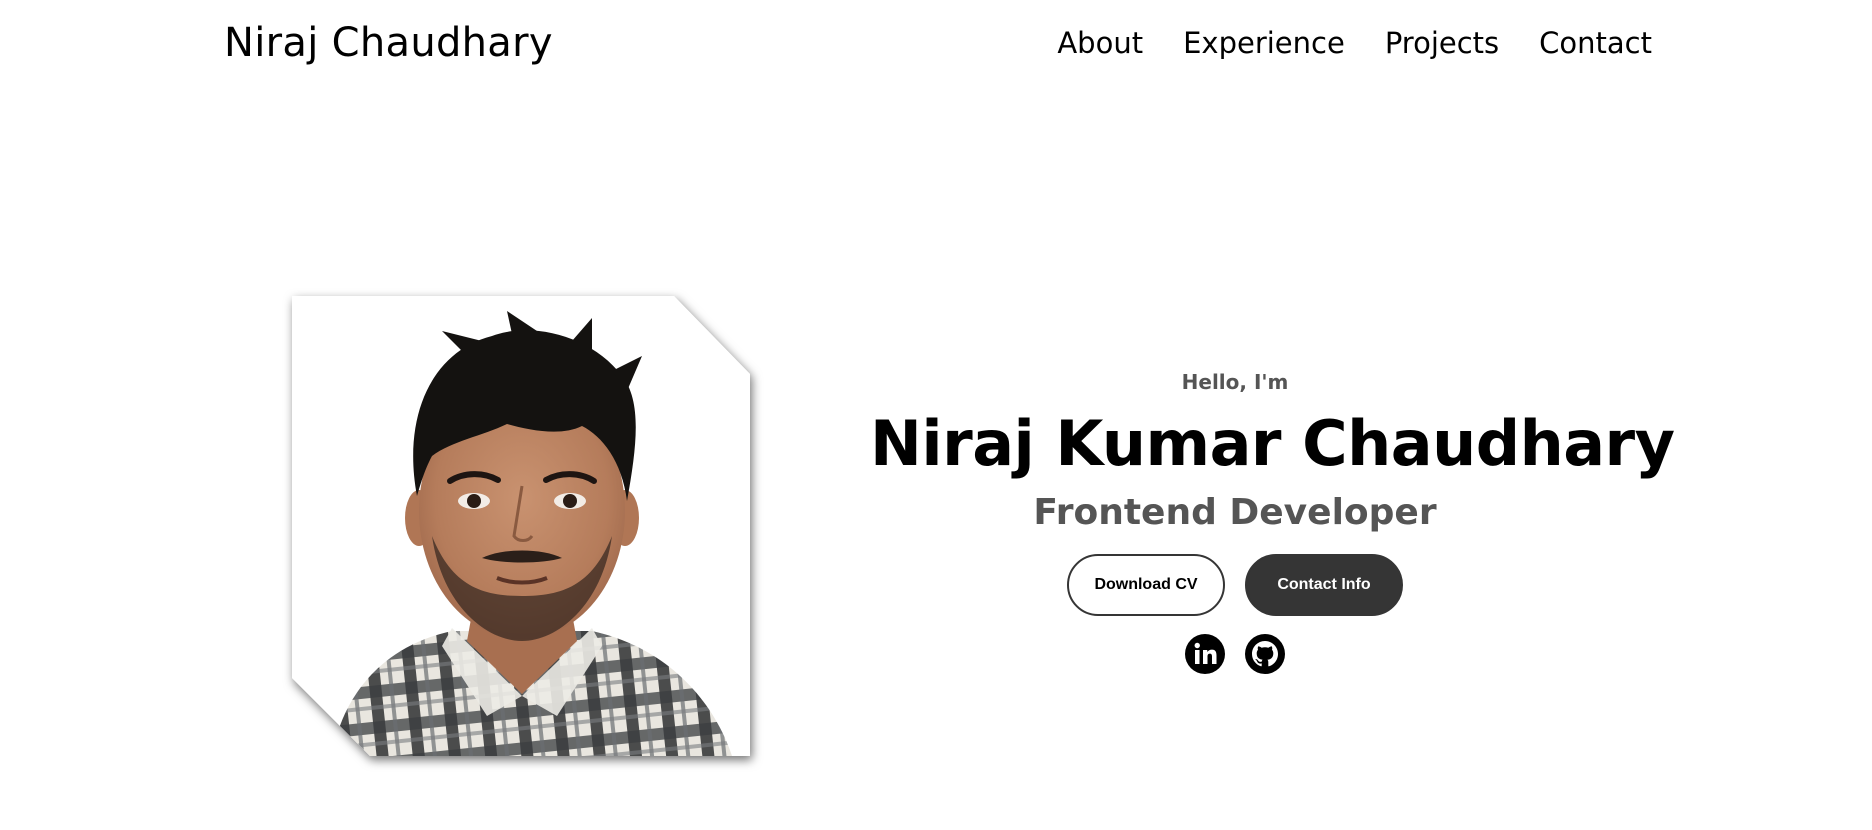 The height and width of the screenshot is (830, 1872). What do you see at coordinates (388, 43) in the screenshot?
I see `site-logo: Niraj Chaudhary` at bounding box center [388, 43].